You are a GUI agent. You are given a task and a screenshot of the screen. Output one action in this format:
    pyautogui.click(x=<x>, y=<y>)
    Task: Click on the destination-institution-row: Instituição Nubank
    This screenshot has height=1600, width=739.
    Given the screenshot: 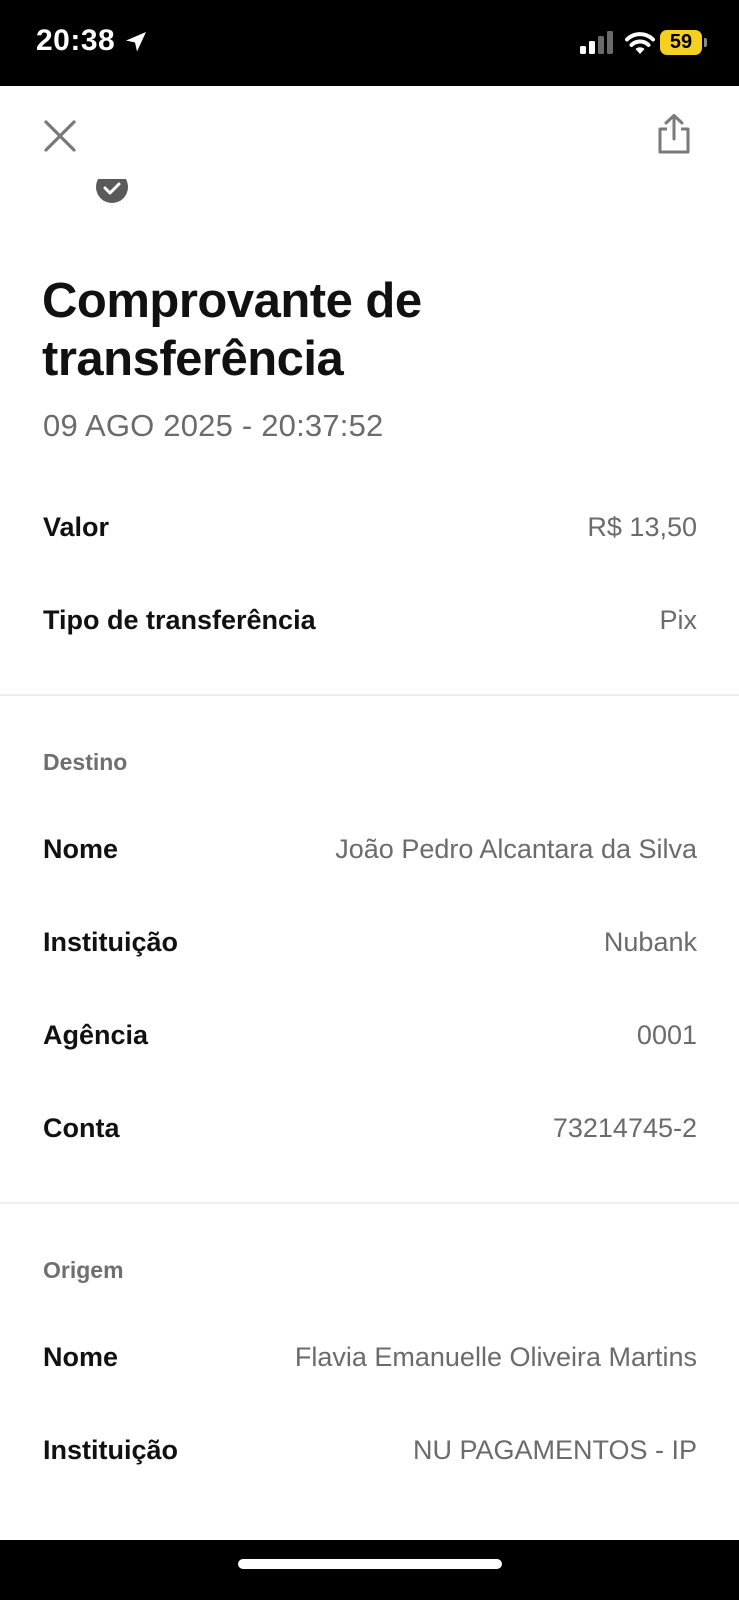 What is the action you would take?
    pyautogui.click(x=370, y=942)
    